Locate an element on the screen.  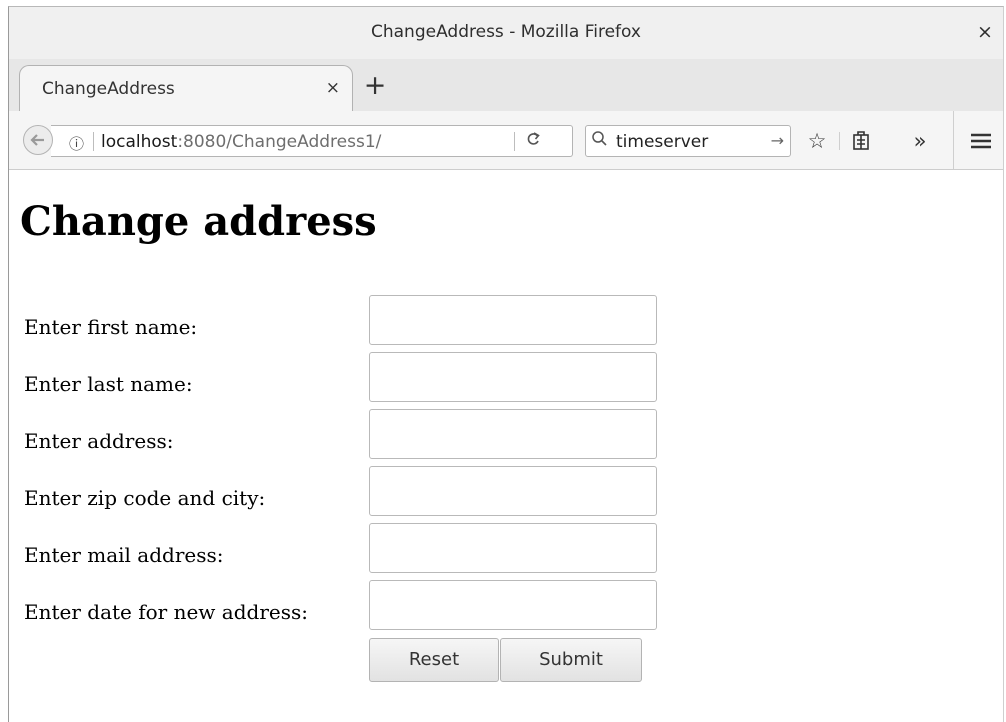
url-path: :8080/ChangeAddress1/ is located at coordinates (279, 142).